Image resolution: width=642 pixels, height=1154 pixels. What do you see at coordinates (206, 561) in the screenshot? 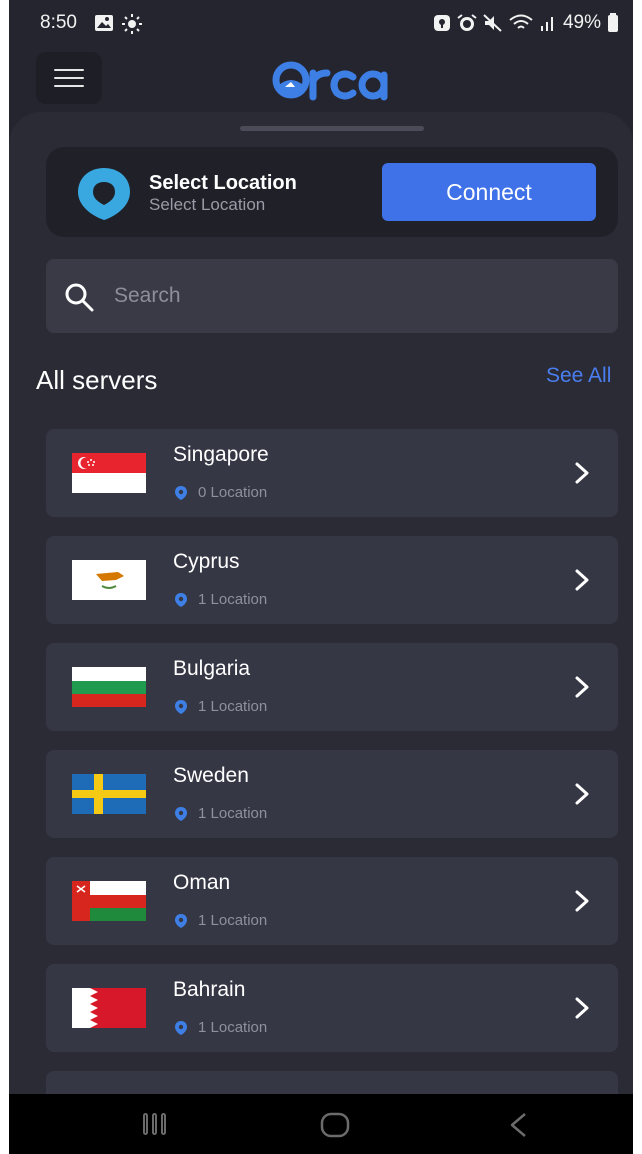
I see `server-name: Cyprus` at bounding box center [206, 561].